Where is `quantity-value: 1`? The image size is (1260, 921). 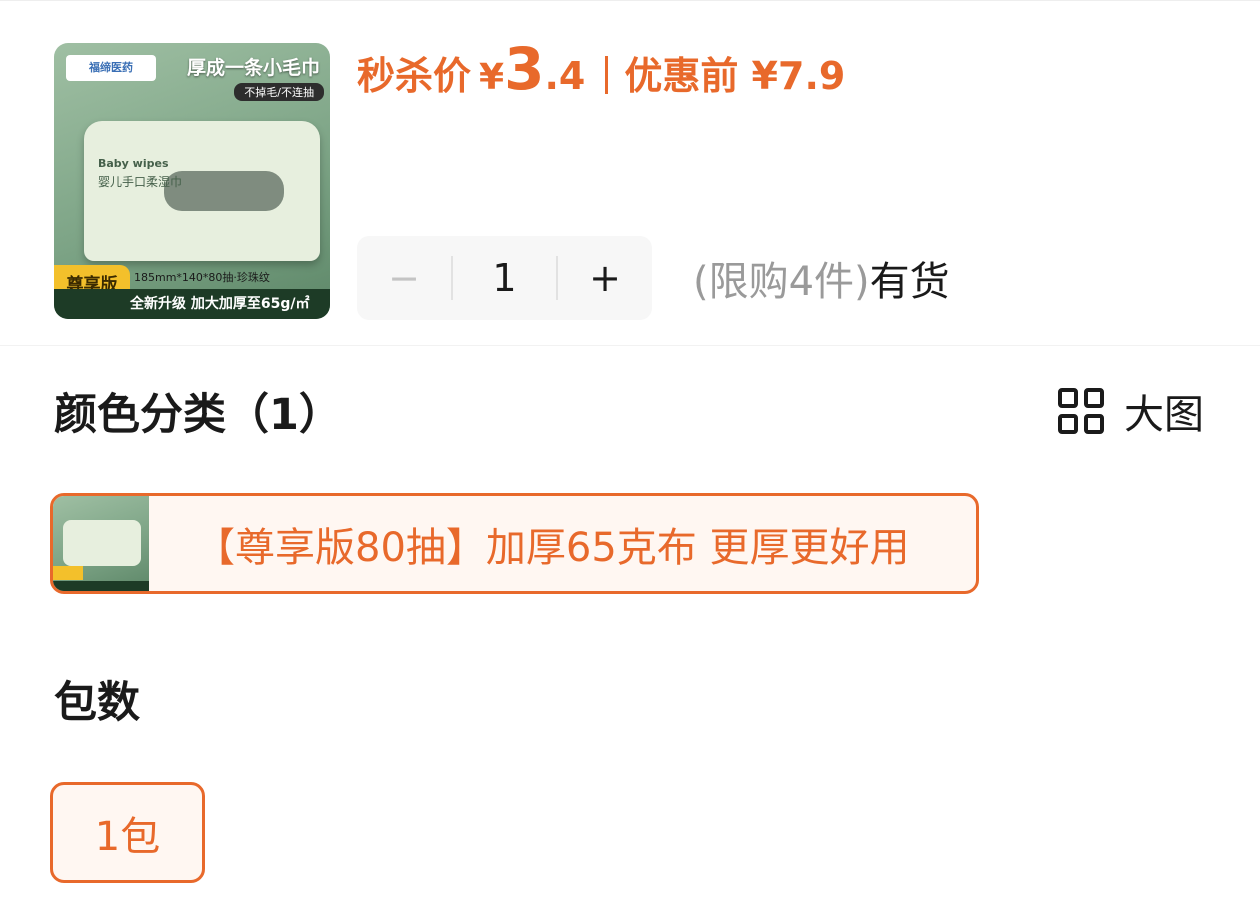
quantity-value: 1 is located at coordinates (504, 278).